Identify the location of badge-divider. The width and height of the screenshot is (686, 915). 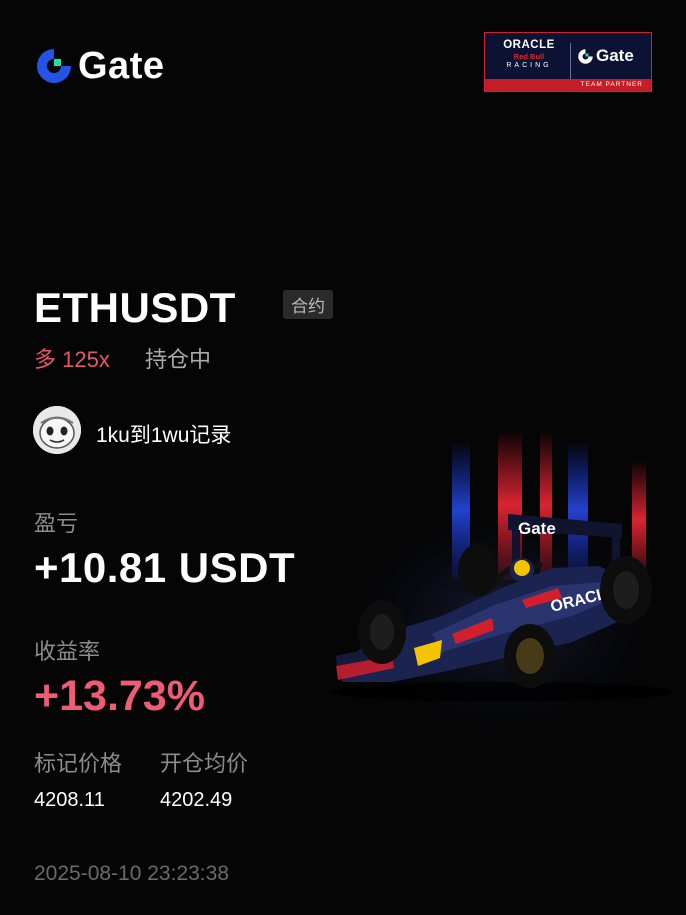
(570, 61).